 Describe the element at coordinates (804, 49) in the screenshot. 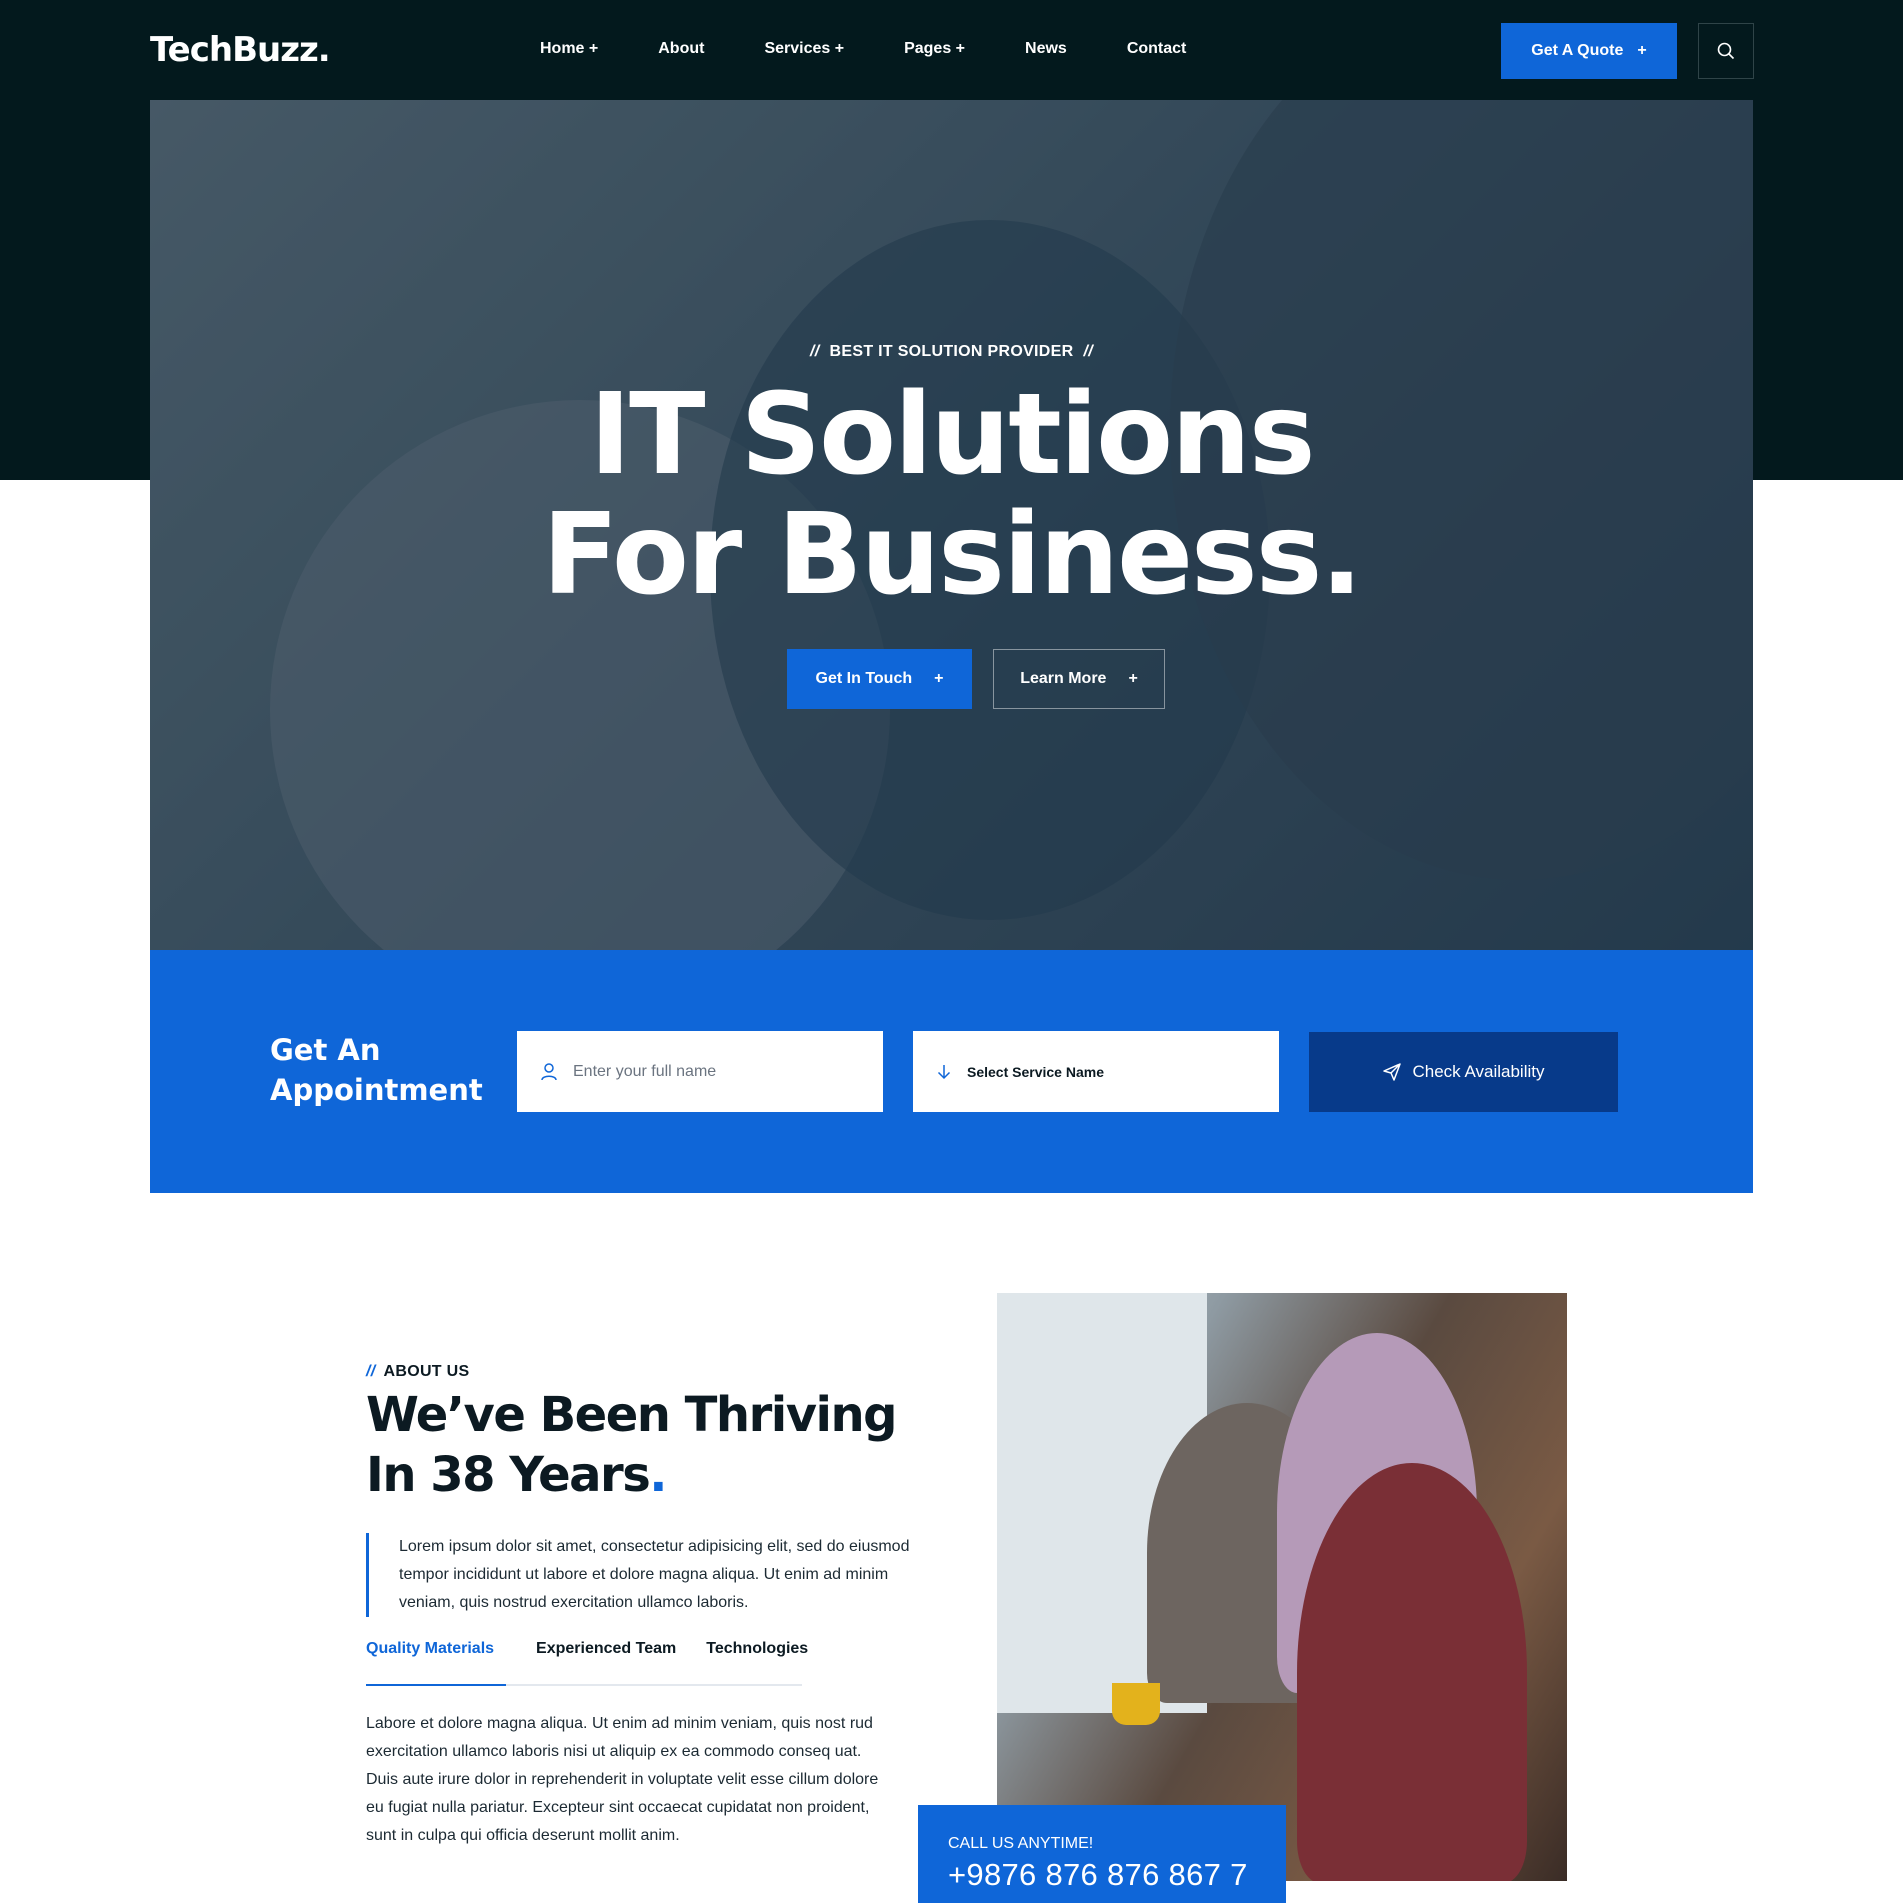

I see `nav-item-services: Services +` at that location.